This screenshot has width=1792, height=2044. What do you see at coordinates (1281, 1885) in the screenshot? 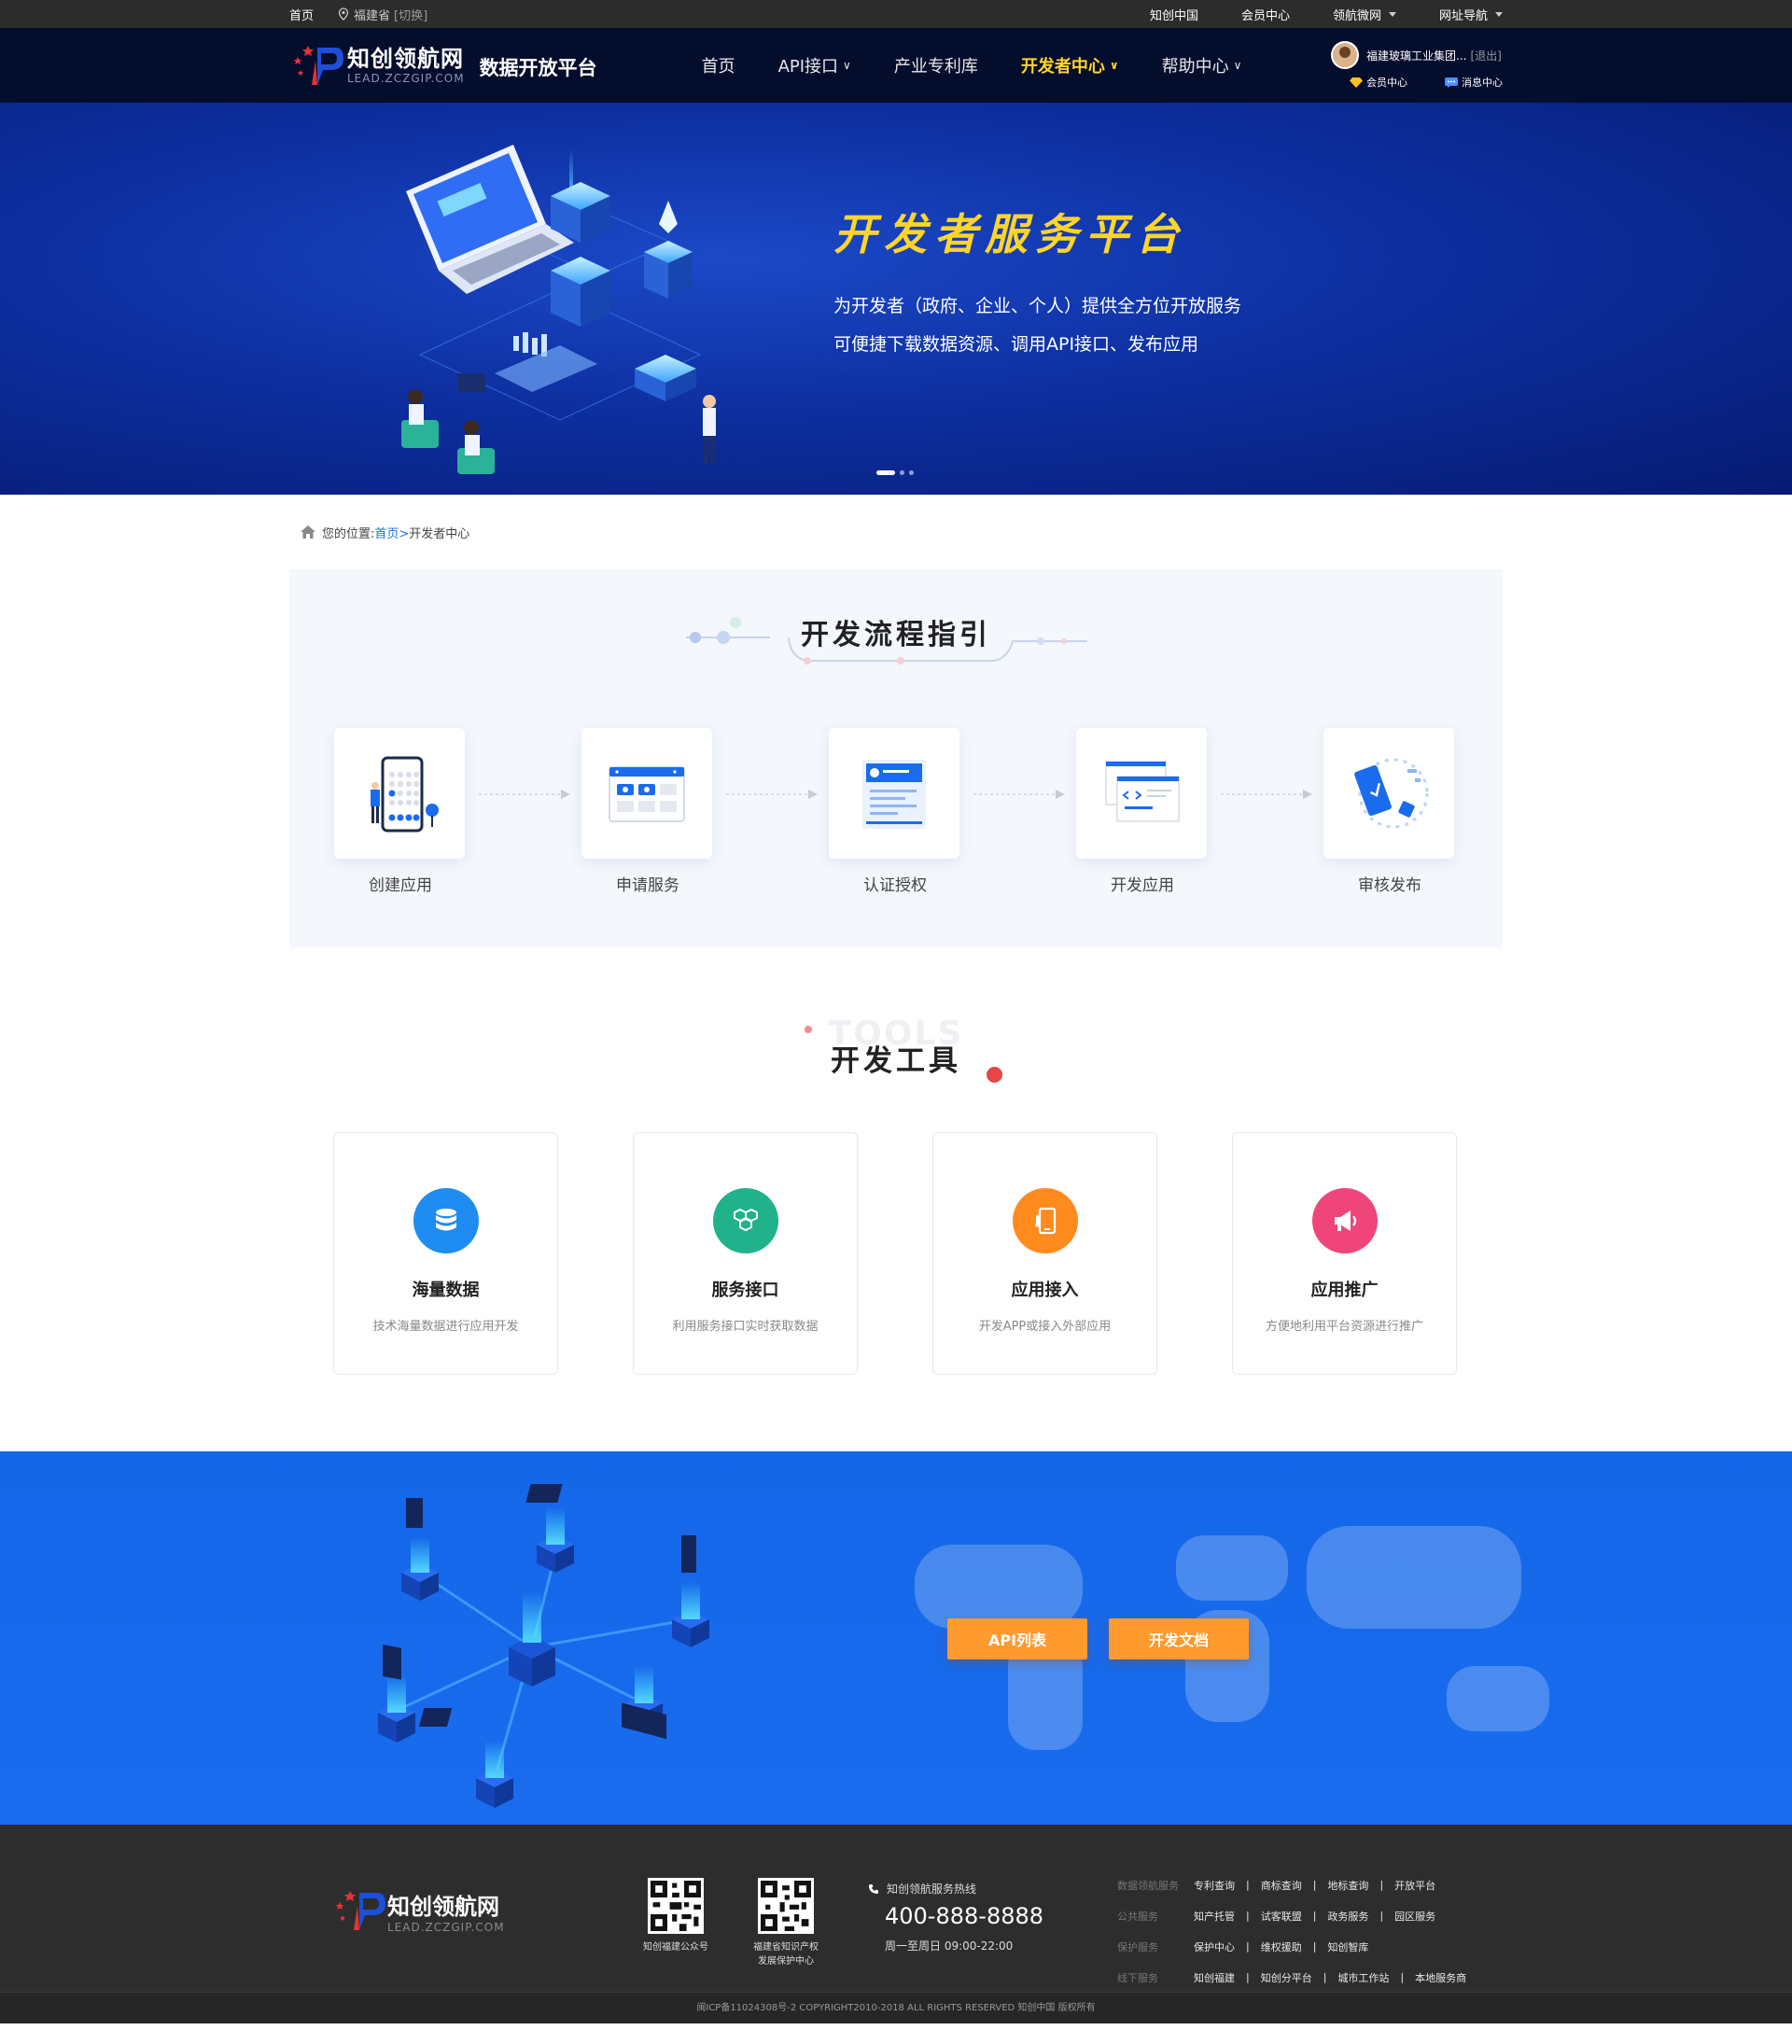
I see `footer-link: 商标查询` at bounding box center [1281, 1885].